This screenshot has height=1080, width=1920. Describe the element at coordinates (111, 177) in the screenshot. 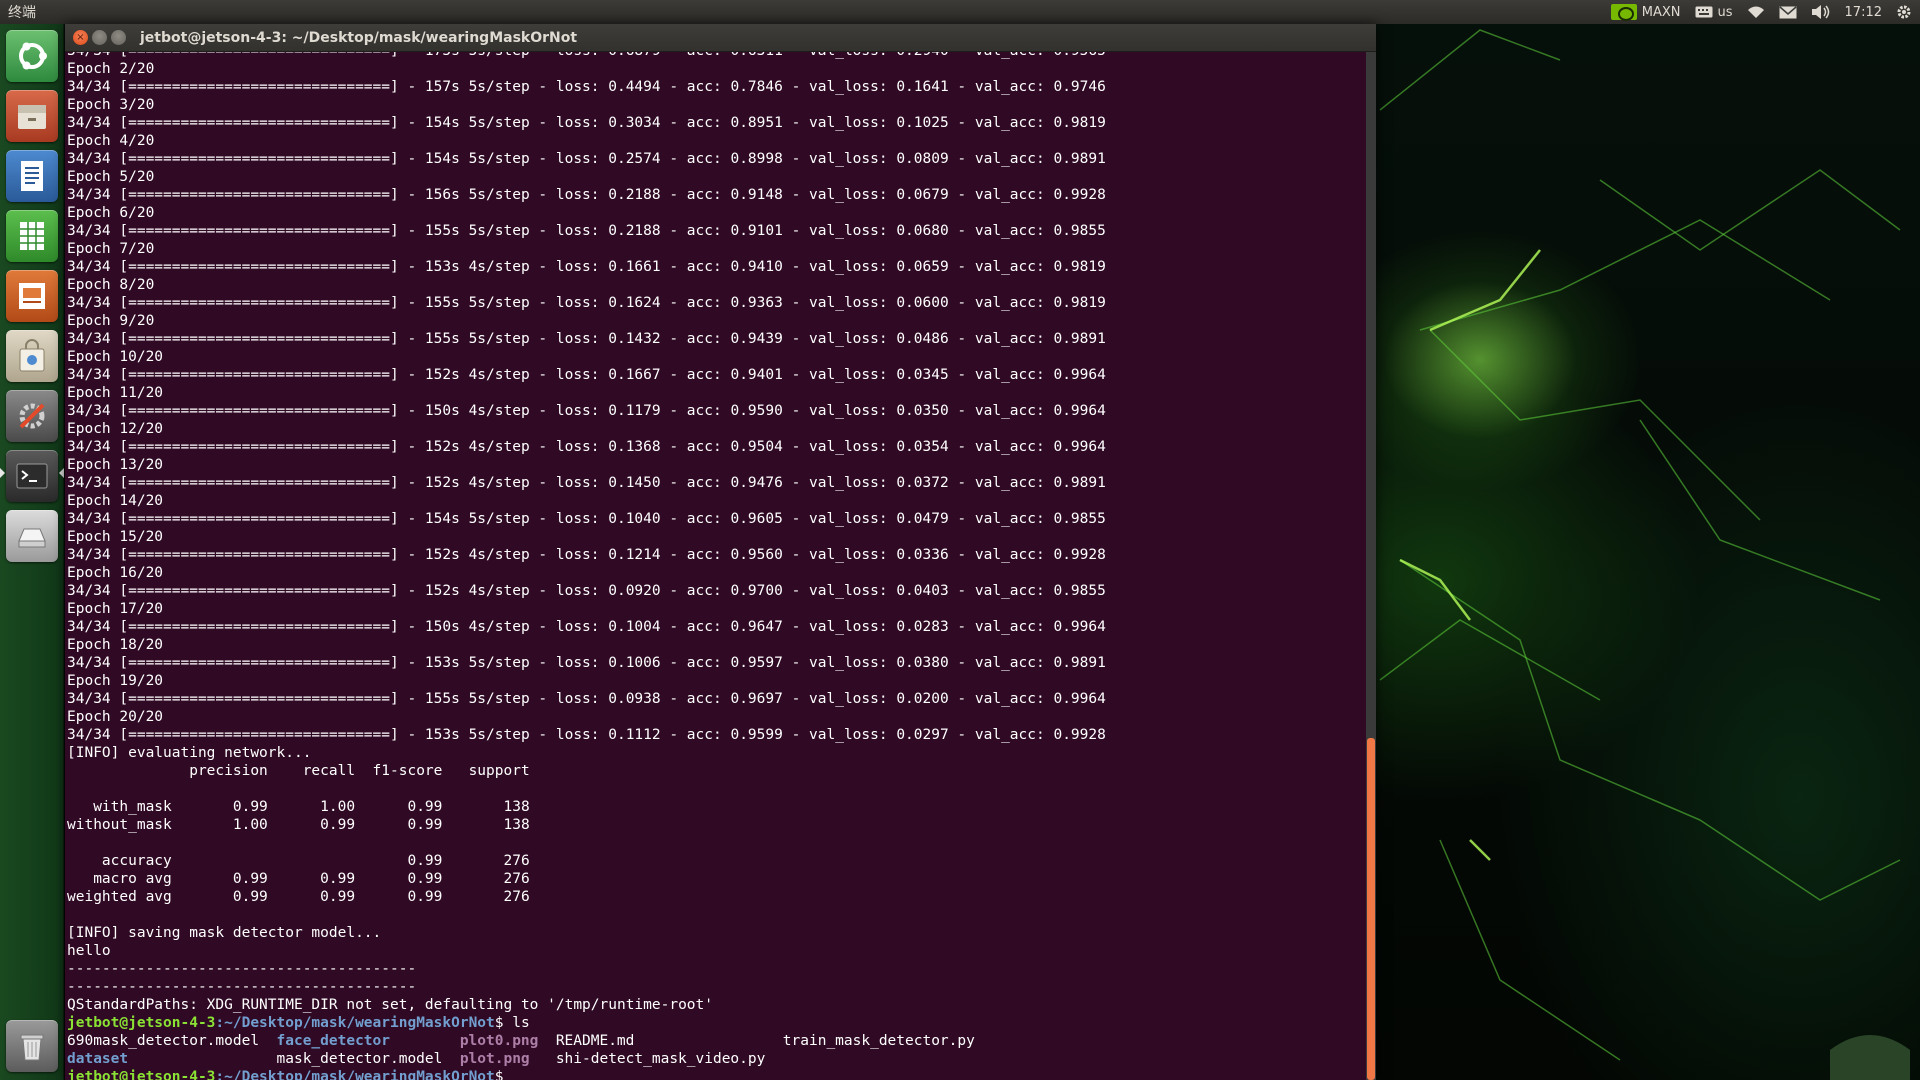

I see `terminal-line: Epoch 5/20` at that location.